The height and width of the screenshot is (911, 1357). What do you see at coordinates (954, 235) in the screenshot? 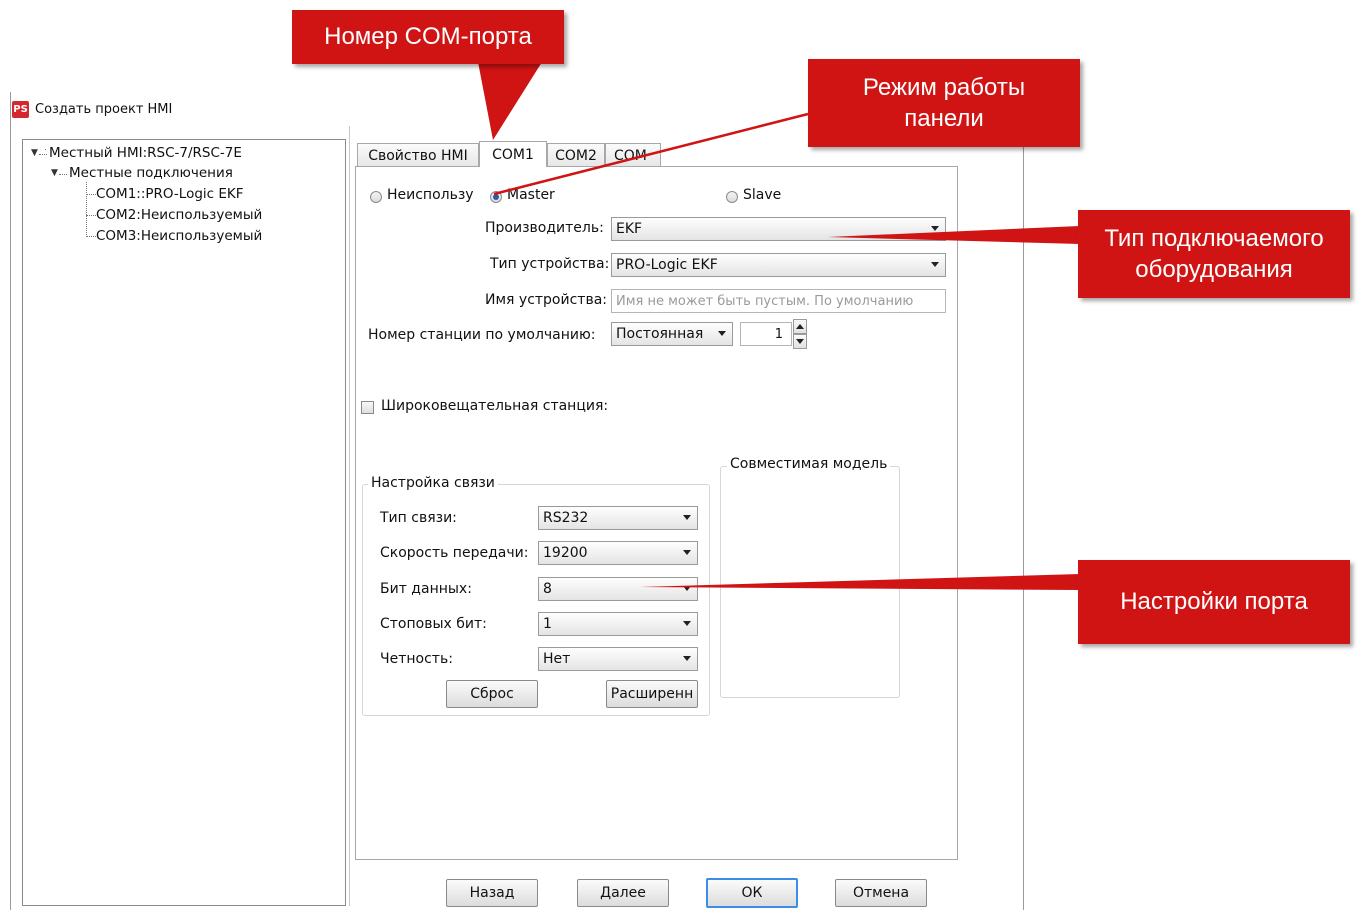
I see `equipment-pointer` at bounding box center [954, 235].